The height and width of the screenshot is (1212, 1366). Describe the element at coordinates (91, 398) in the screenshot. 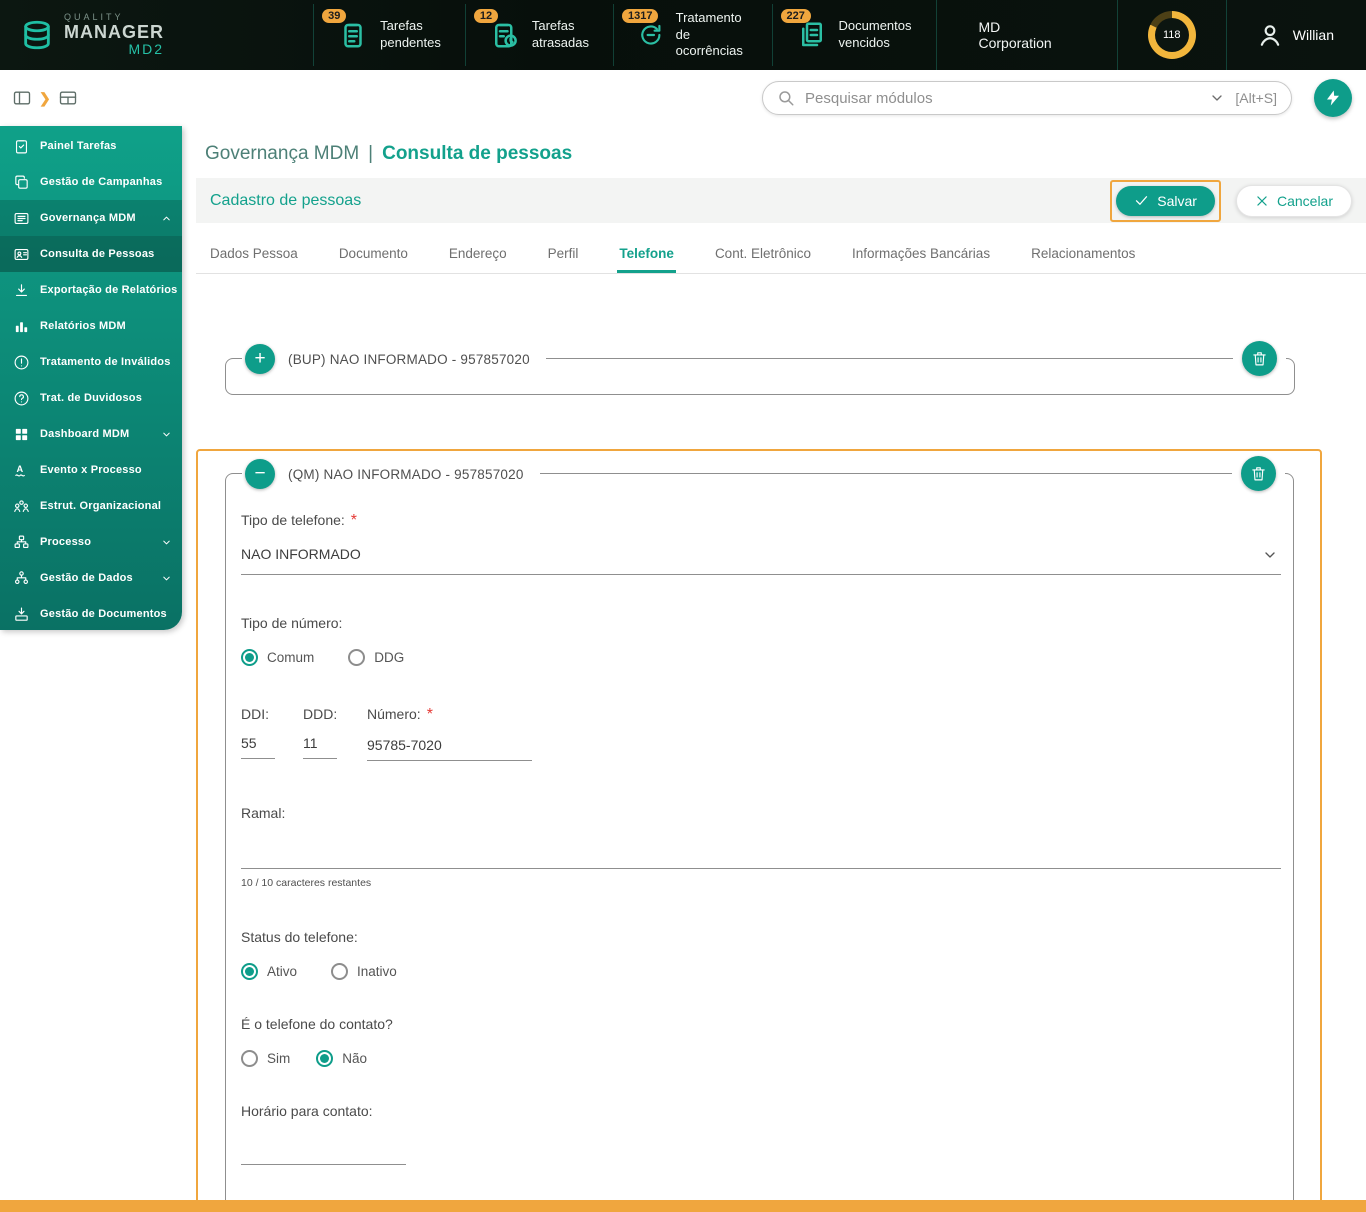

I see `sidebar-item-trat-duvidosos: Trat. de Duvidosos` at that location.